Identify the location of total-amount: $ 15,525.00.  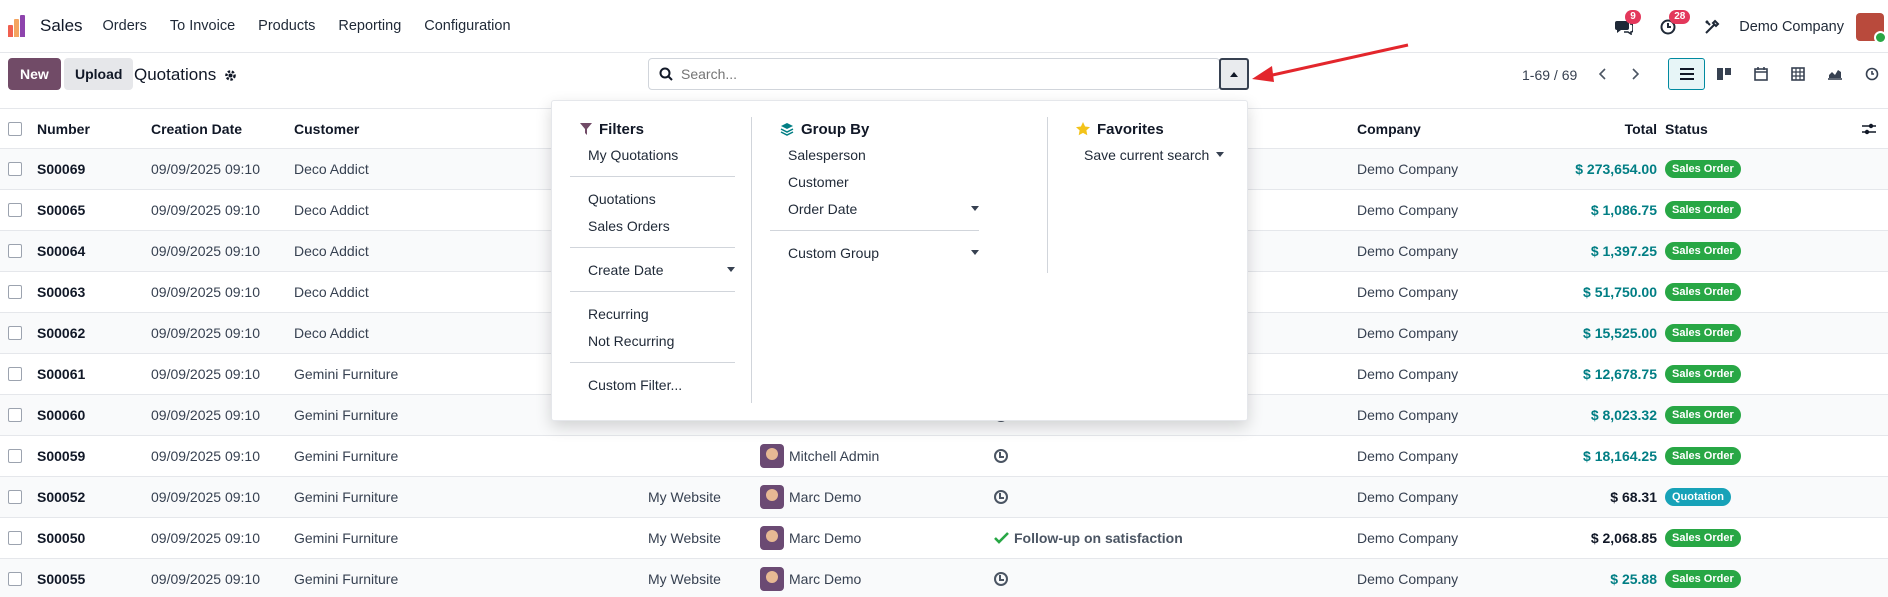
(1620, 333).